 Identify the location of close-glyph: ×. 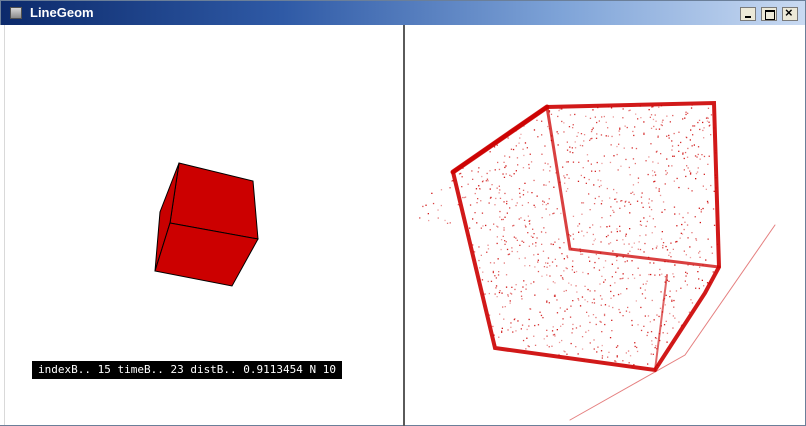
(789, 12).